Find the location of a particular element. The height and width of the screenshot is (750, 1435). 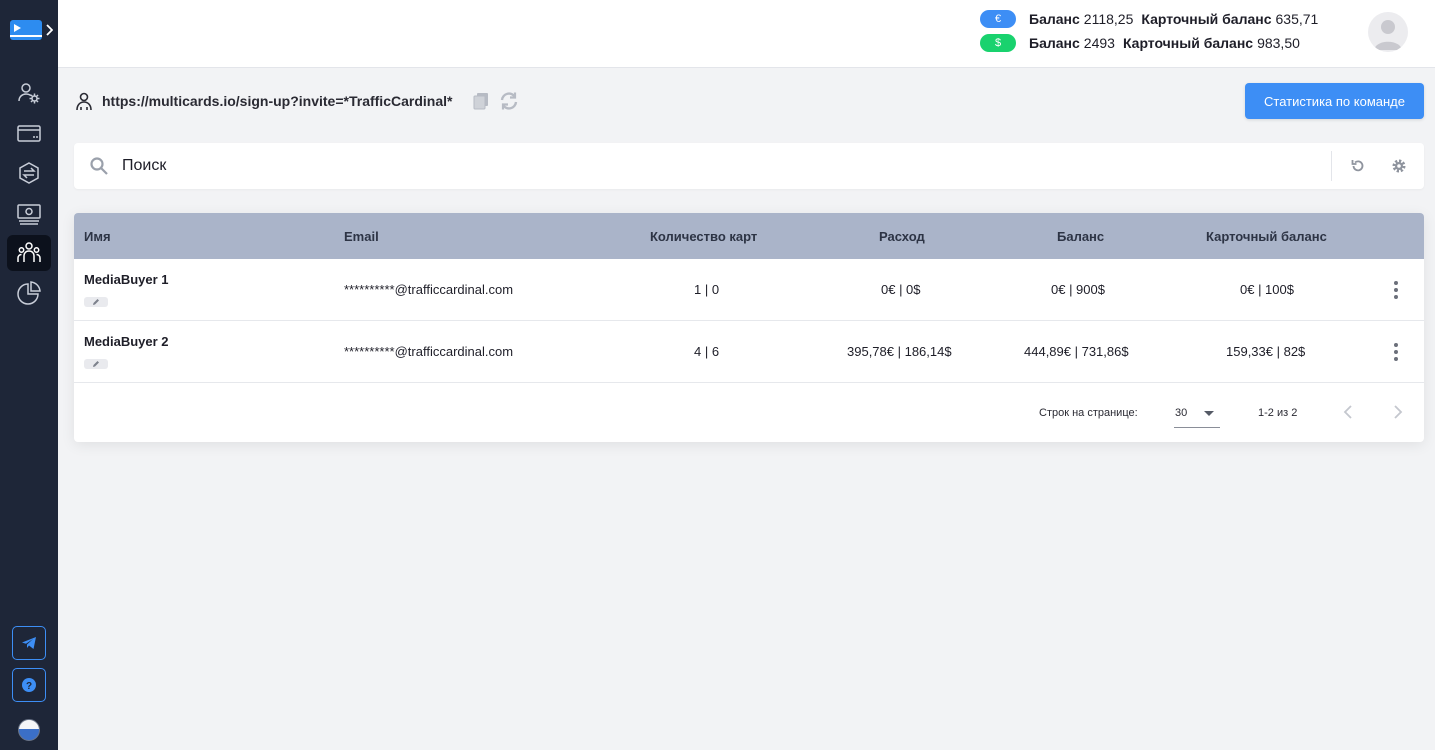

credit-card-icon is located at coordinates (29, 133).